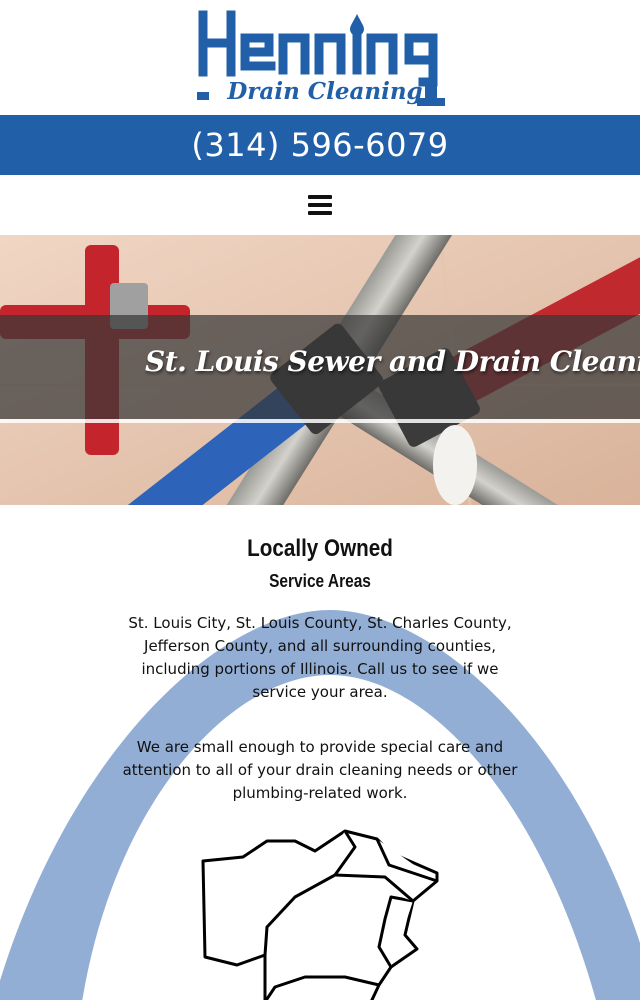 The height and width of the screenshot is (1000, 640). Describe the element at coordinates (324, 91) in the screenshot. I see `logo-tagline: Drain Cleaning` at that location.